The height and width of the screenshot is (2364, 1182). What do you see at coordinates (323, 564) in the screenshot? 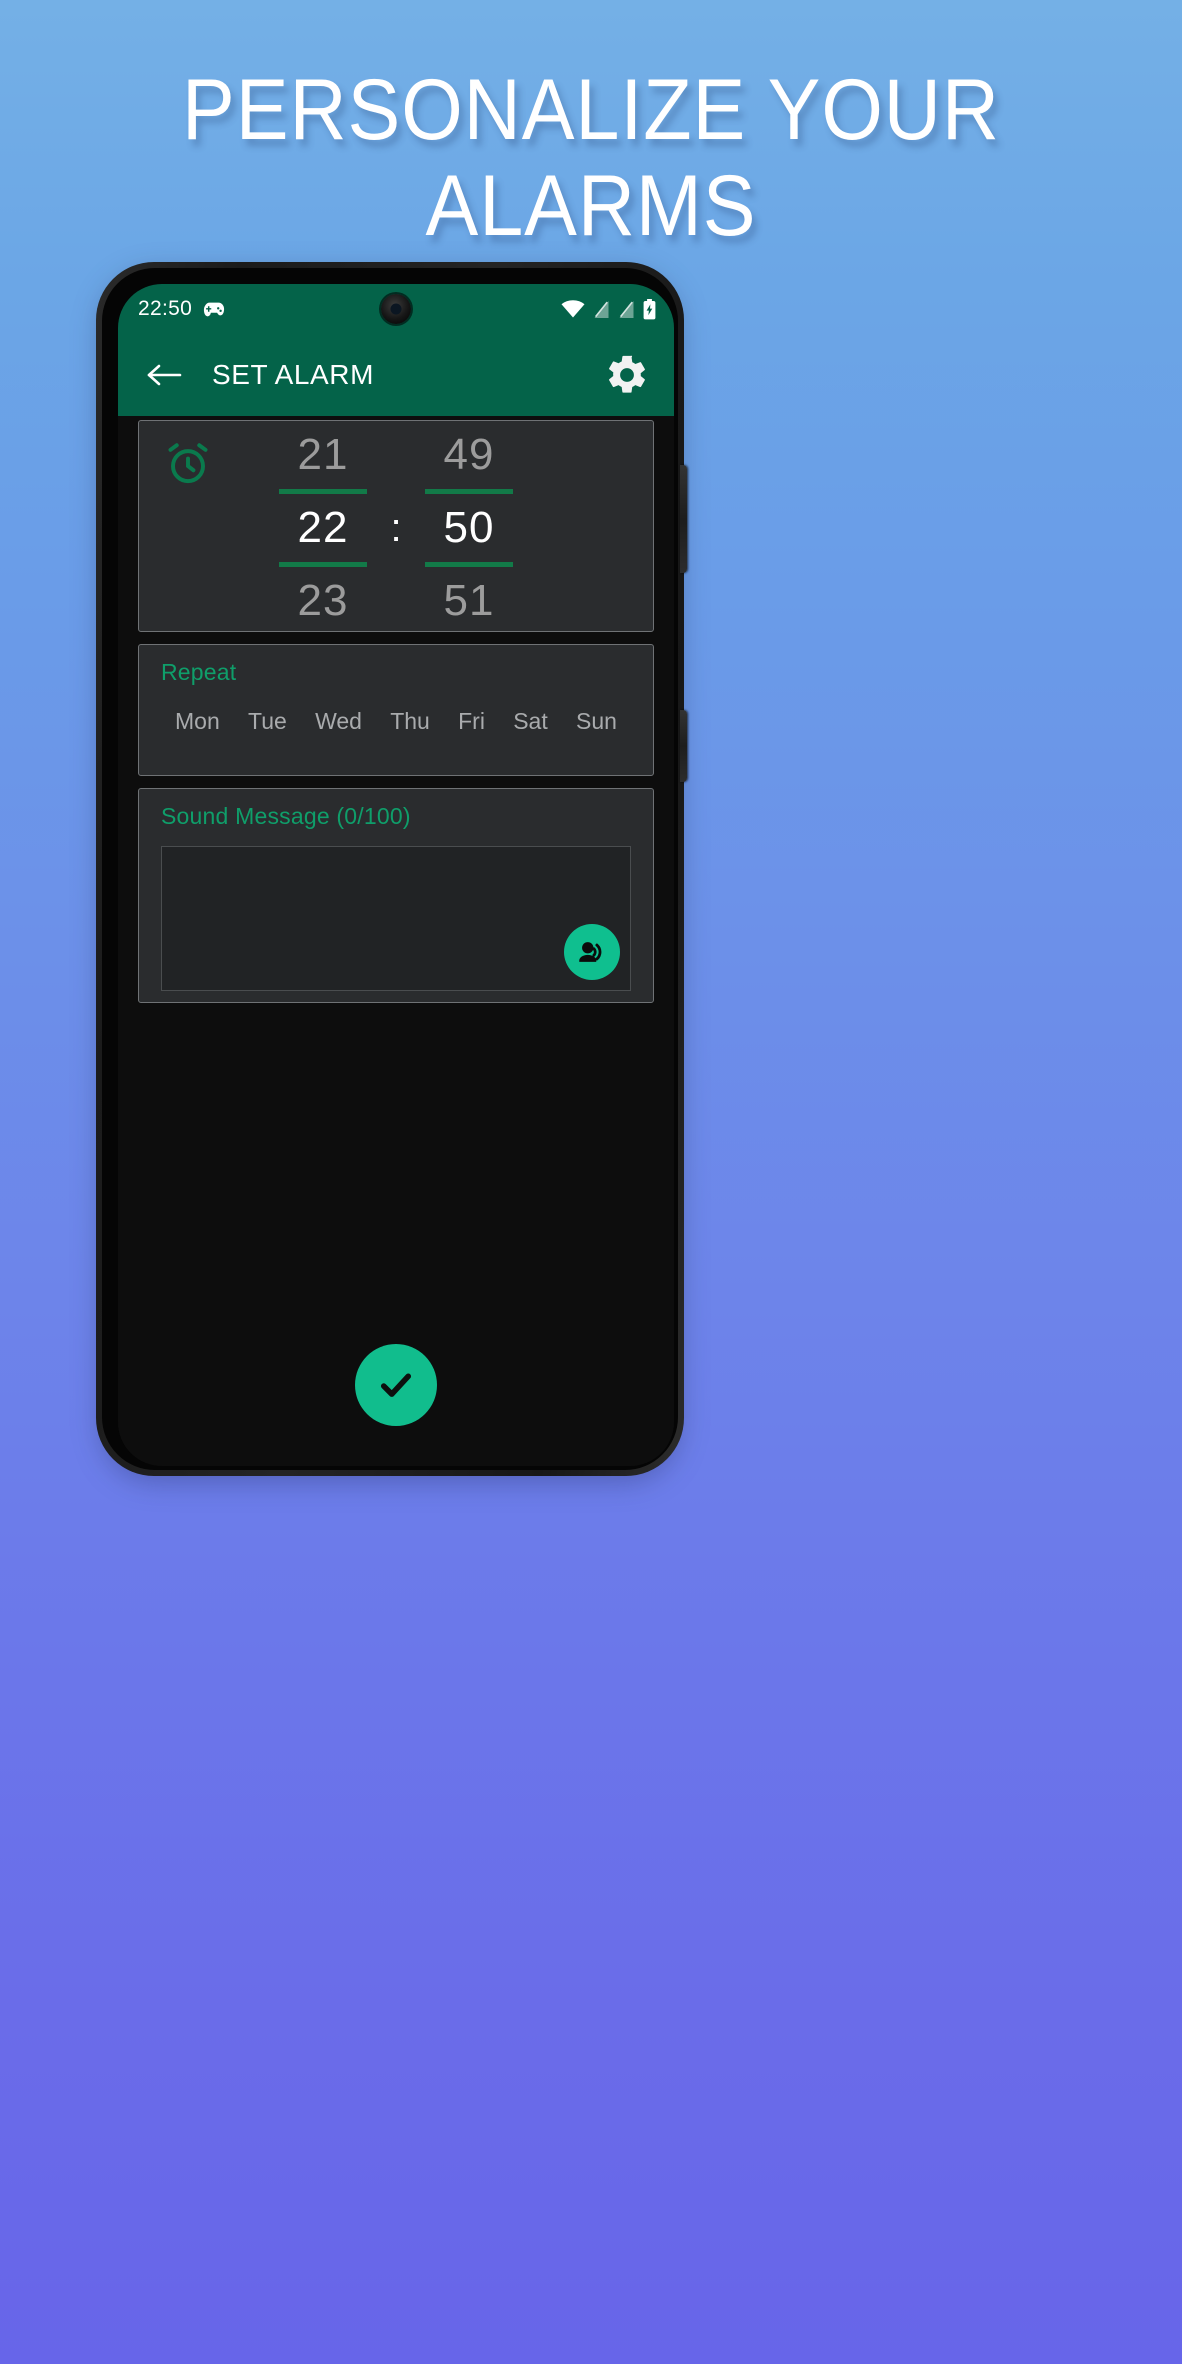
I see `hour-divider-bottom` at bounding box center [323, 564].